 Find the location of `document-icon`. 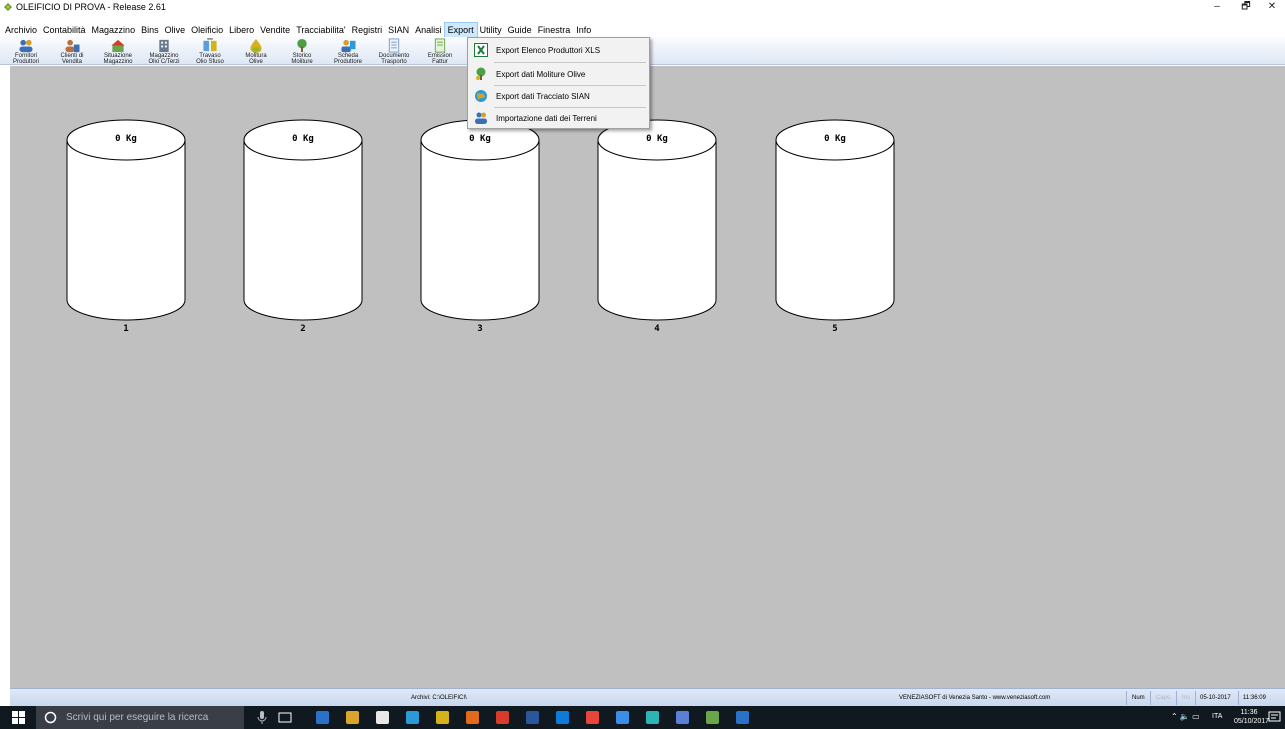

document-icon is located at coordinates (394, 45).